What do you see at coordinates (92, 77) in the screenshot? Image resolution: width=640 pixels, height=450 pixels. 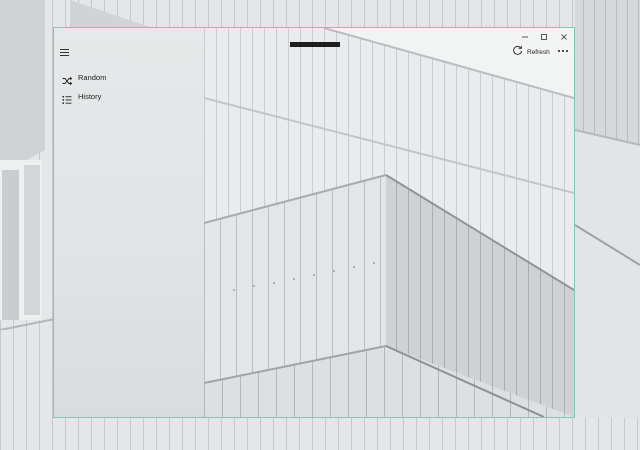 I see `nav-item-label: Random` at bounding box center [92, 77].